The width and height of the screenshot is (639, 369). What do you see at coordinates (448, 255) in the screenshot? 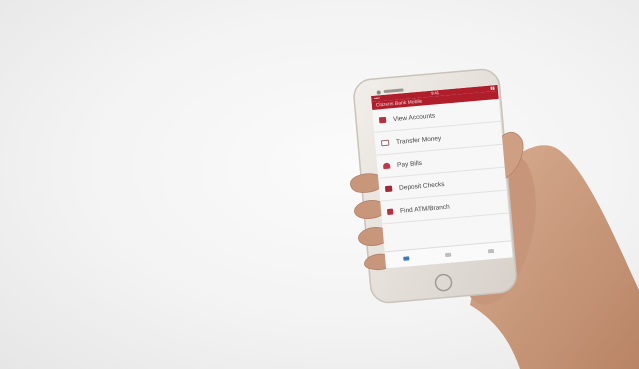
I see `lock-icon` at bounding box center [448, 255].